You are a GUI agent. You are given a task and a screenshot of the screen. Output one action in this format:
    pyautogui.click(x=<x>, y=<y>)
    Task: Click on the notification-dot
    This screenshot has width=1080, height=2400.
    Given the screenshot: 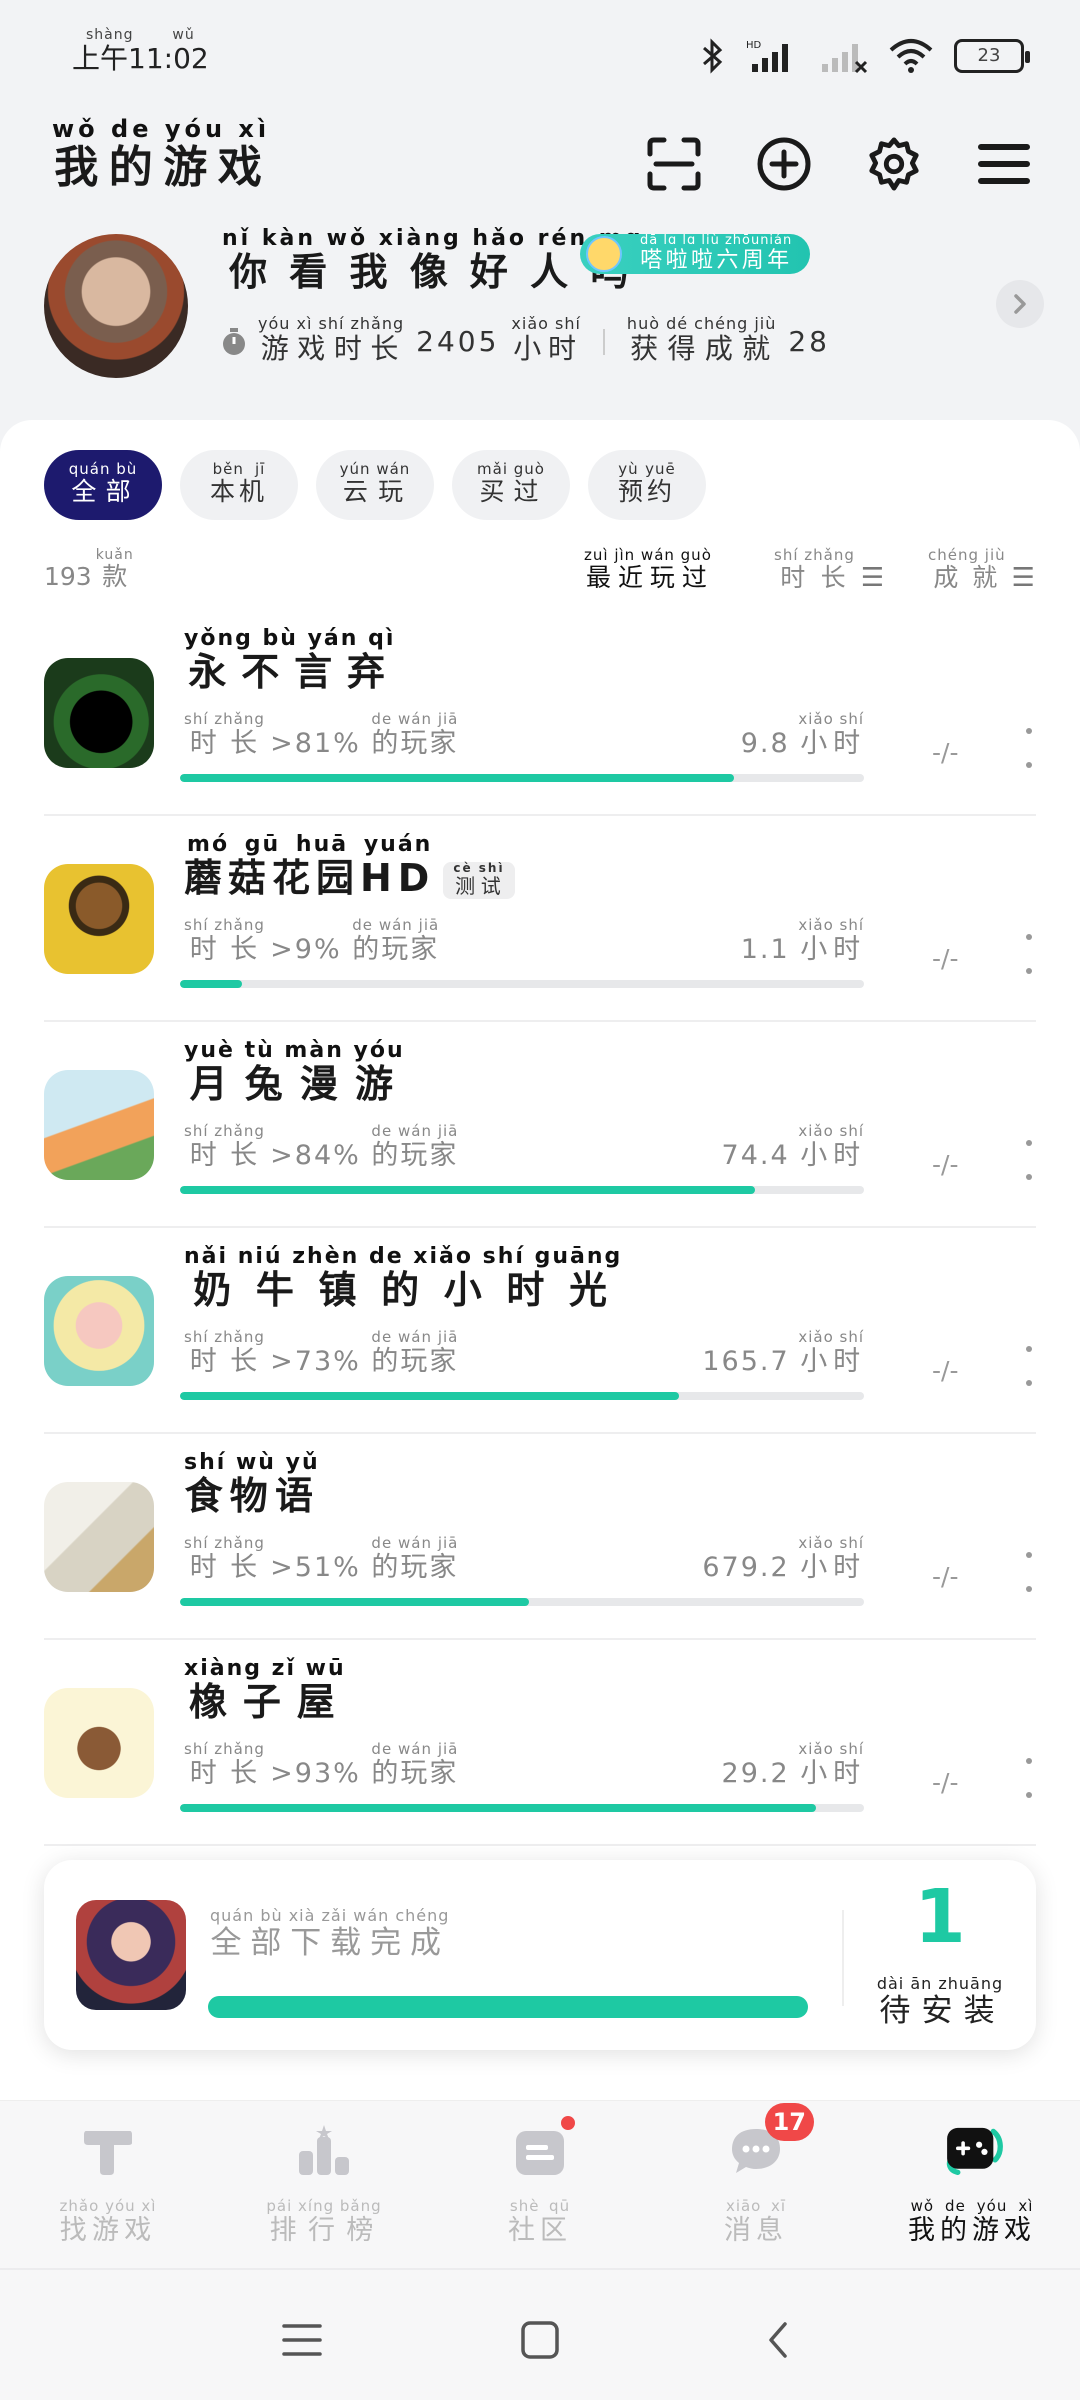 What is the action you would take?
    pyautogui.click(x=568, y=2123)
    